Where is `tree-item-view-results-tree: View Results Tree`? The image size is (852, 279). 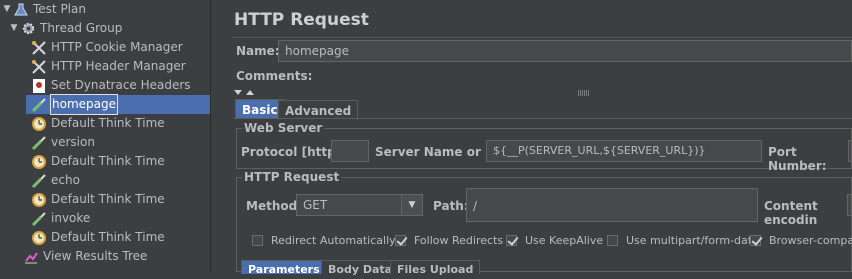
tree-item-view-results-tree: View Results Tree is located at coordinates (84, 256).